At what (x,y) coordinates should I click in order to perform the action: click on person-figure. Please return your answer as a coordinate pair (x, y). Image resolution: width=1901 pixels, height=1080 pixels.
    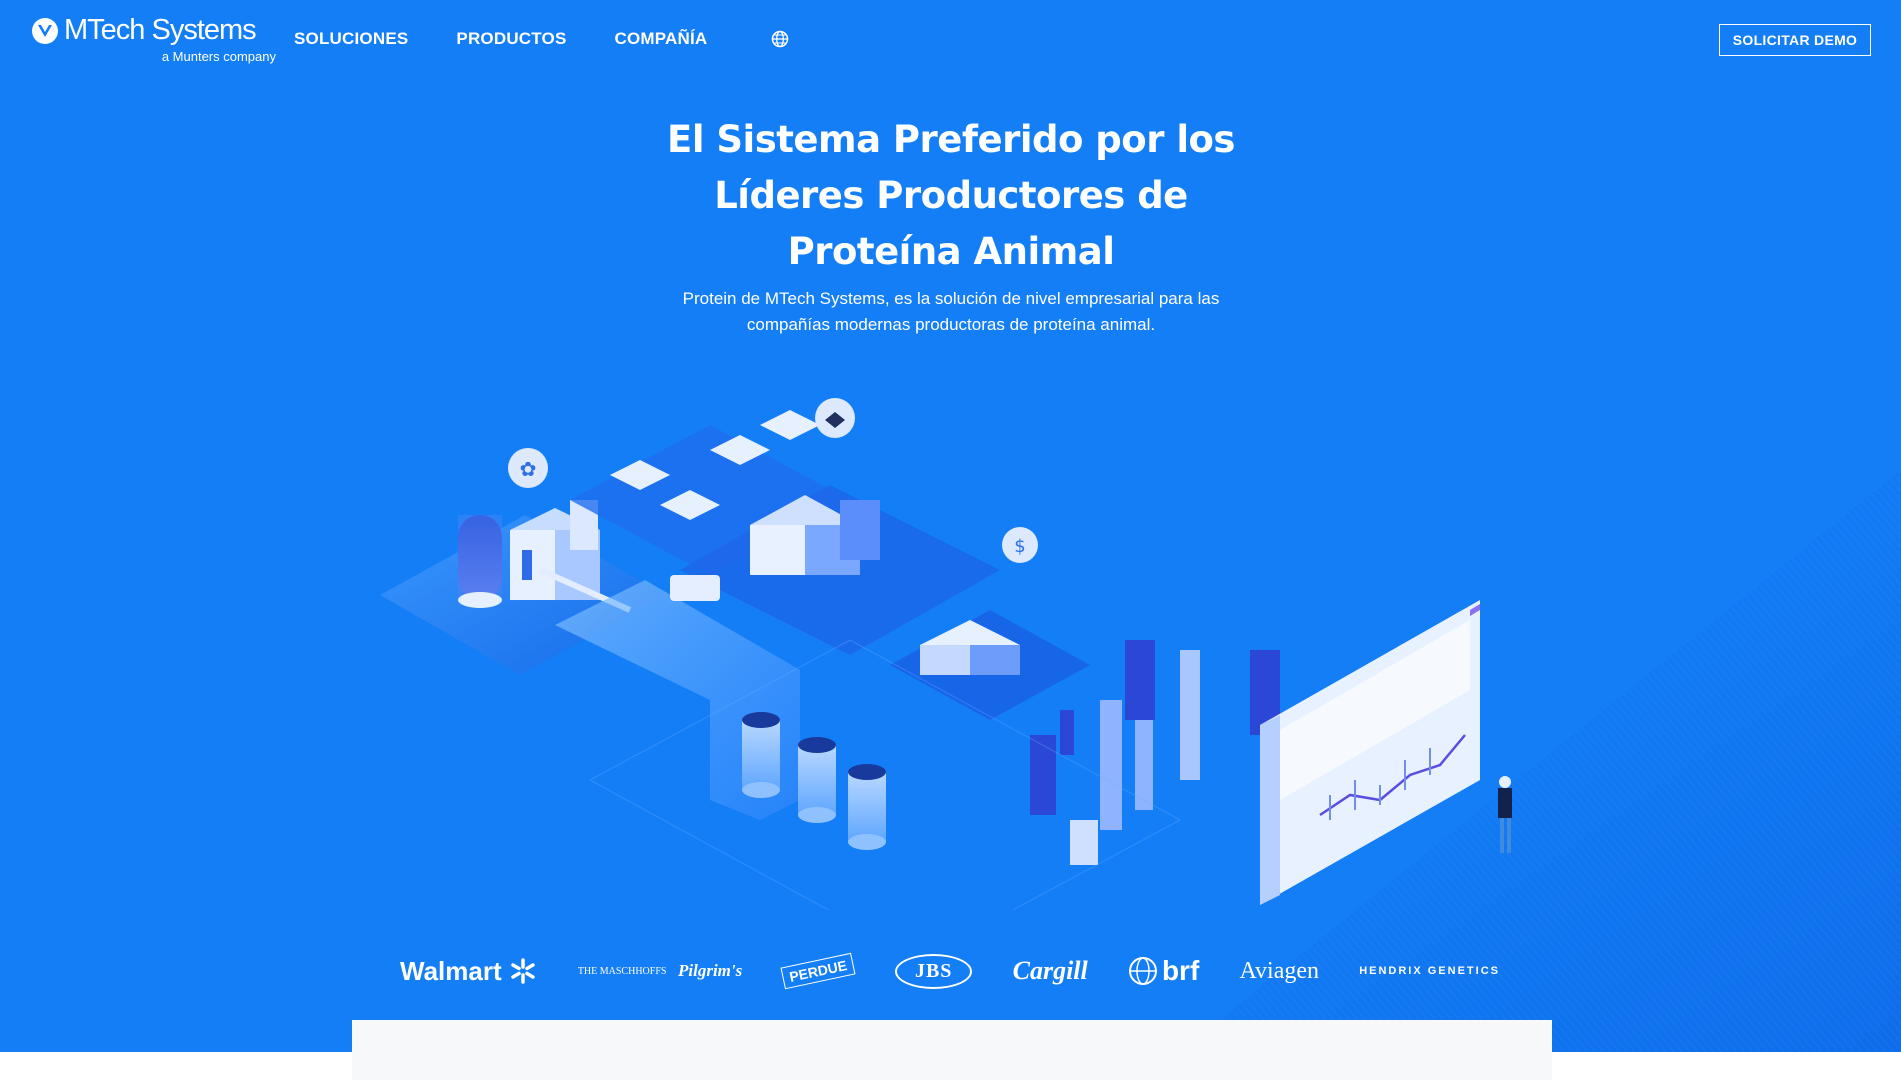
    Looking at the image, I should click on (1505, 814).